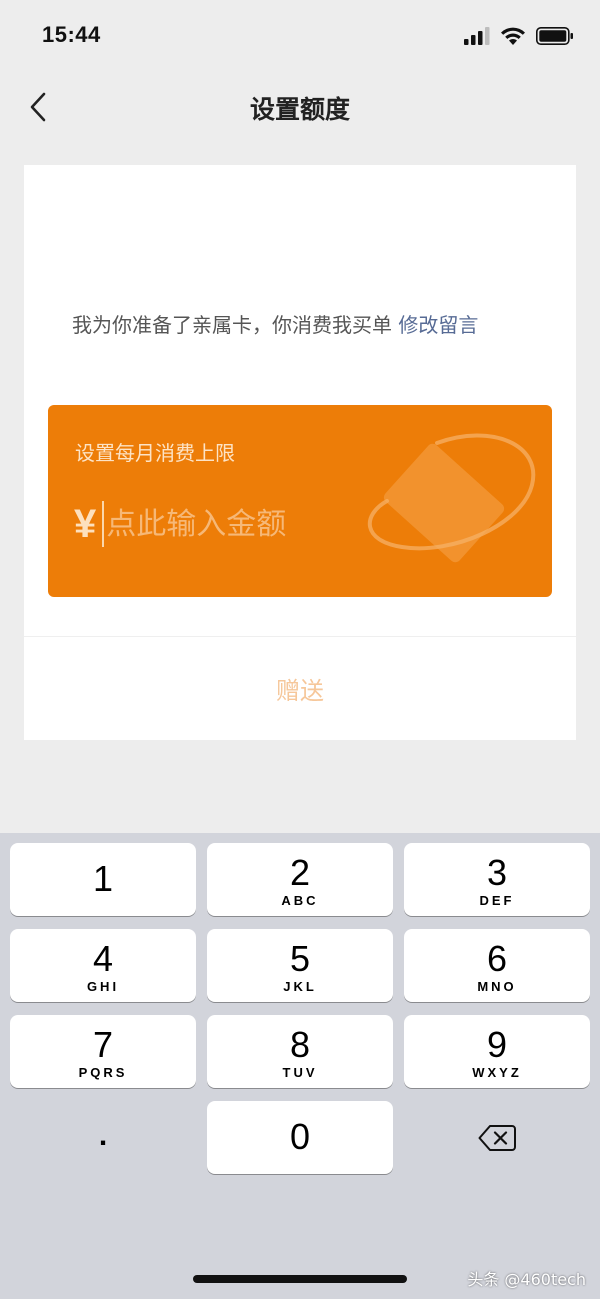 Image resolution: width=600 pixels, height=1299 pixels. I want to click on delete-key, so click(497, 1137).